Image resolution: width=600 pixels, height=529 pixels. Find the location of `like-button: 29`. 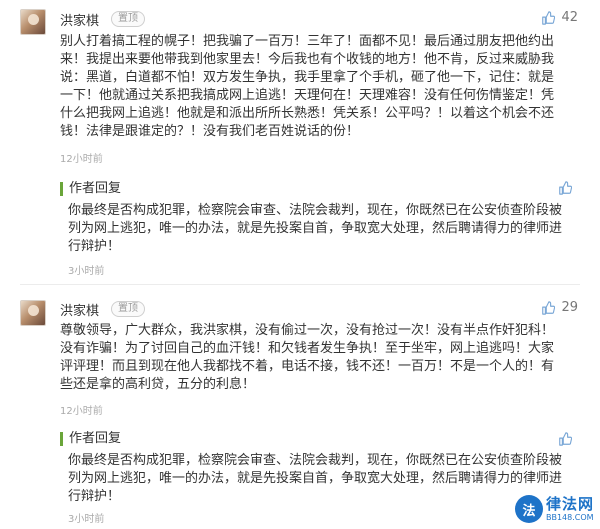

like-button: 29 is located at coordinates (559, 307).